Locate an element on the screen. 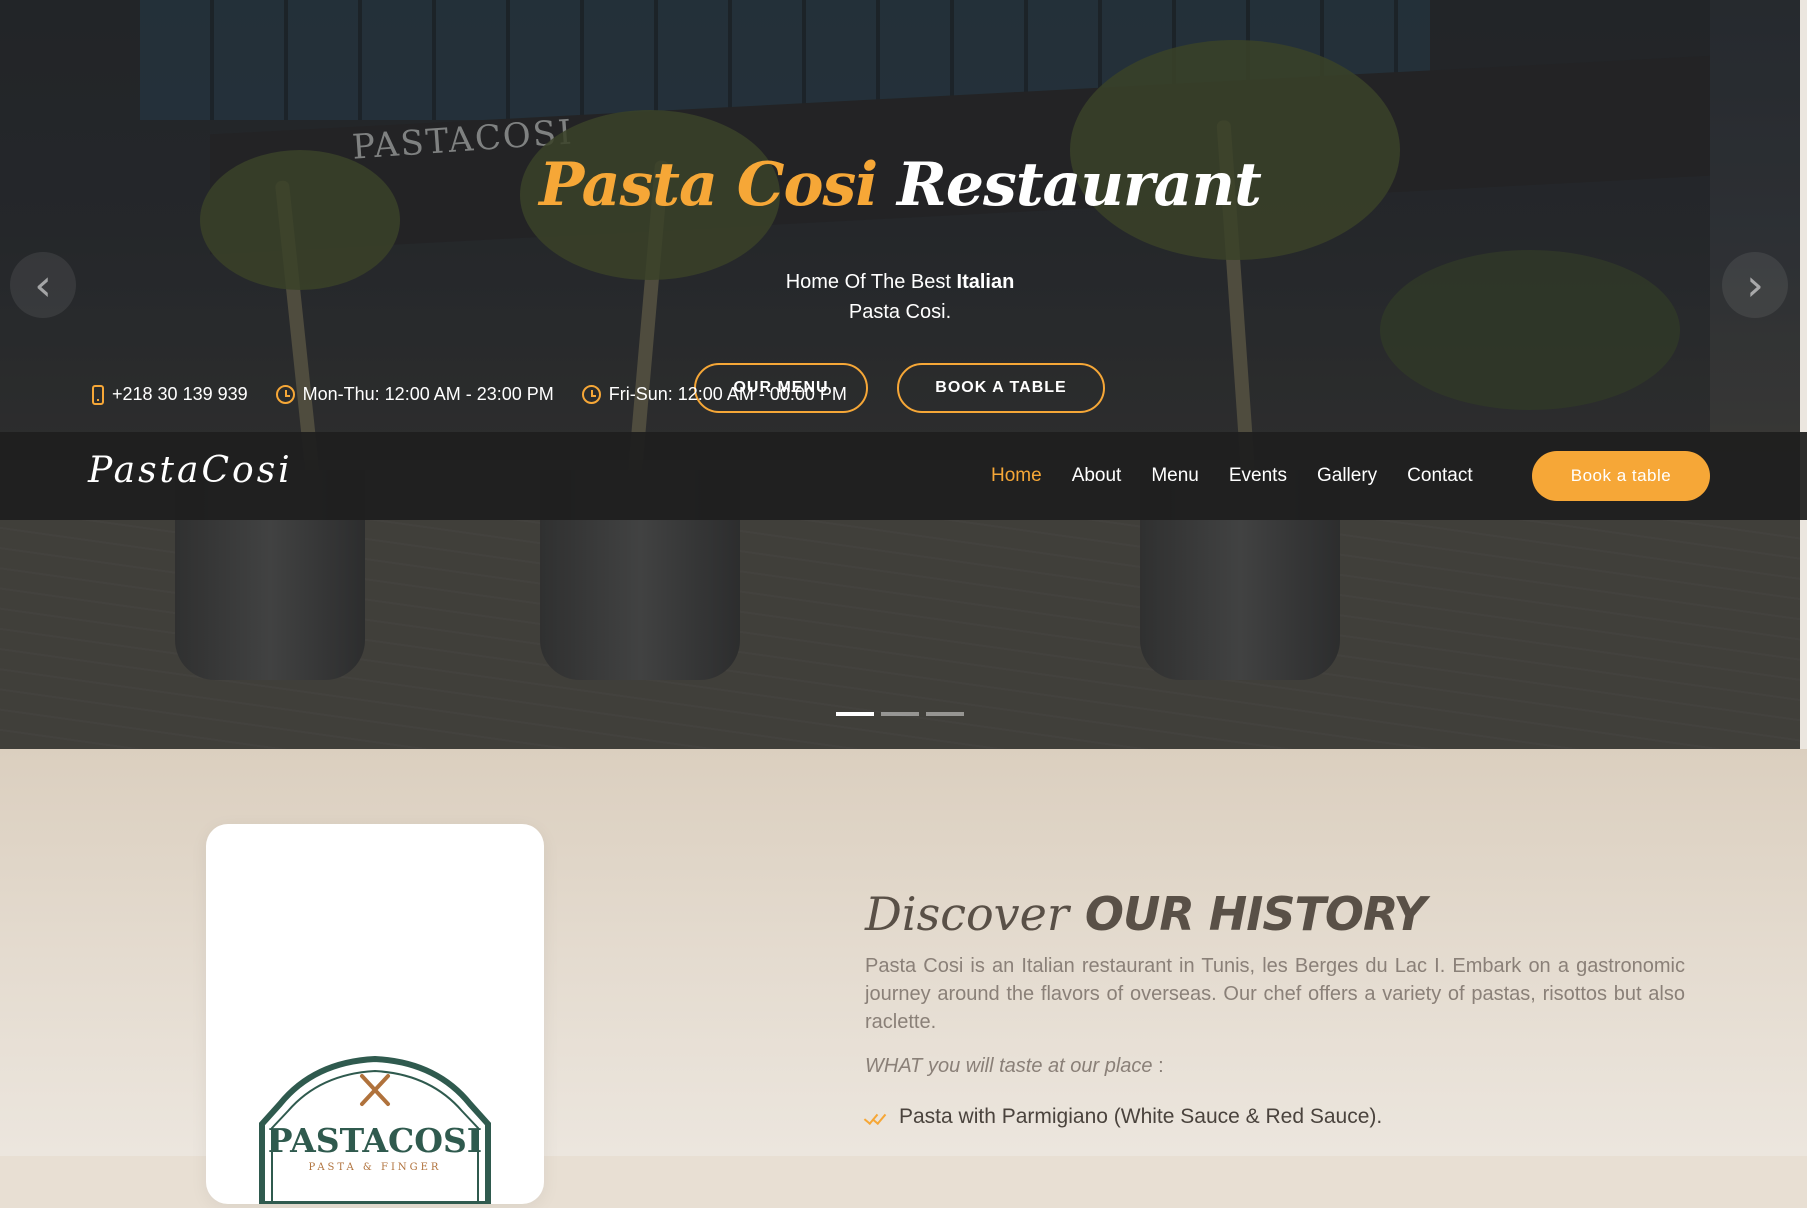 Image resolution: width=1807 pixels, height=1208 pixels. site-logo: PastaCosi is located at coordinates (190, 470).